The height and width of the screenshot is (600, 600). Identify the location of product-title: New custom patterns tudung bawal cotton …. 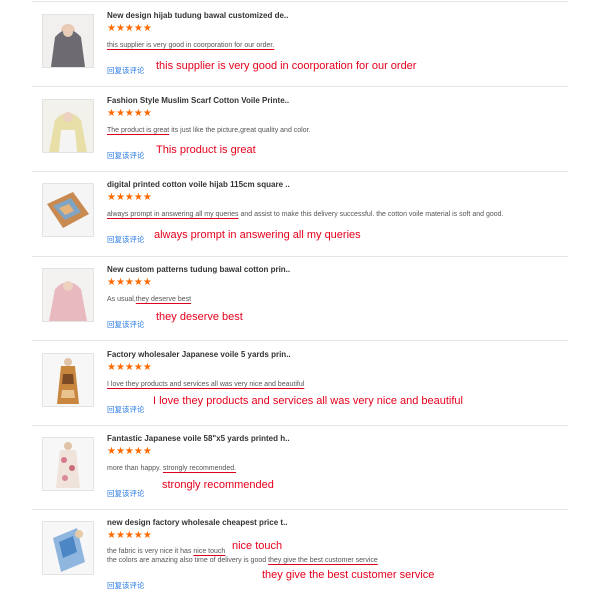
(198, 269).